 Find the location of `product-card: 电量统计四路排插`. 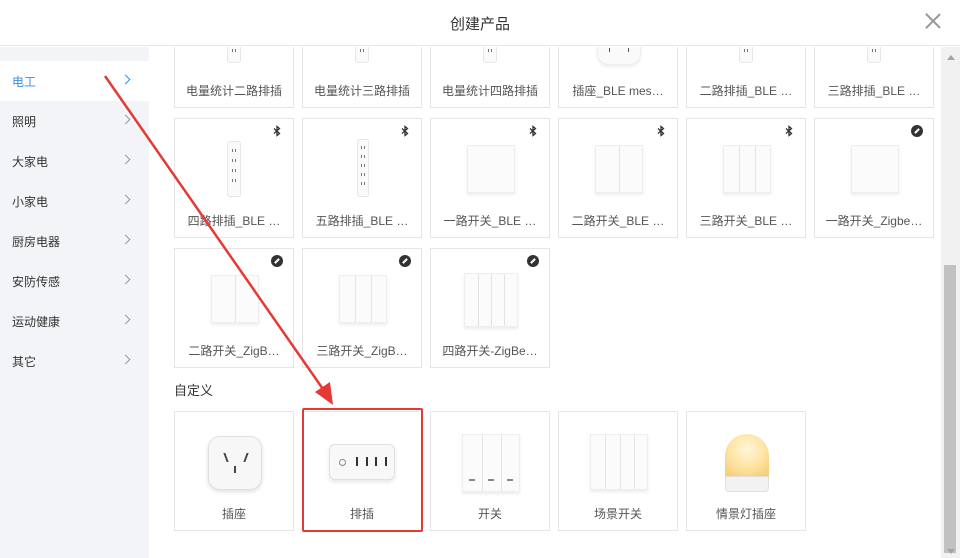

product-card: 电量统计四路排插 is located at coordinates (490, 77).